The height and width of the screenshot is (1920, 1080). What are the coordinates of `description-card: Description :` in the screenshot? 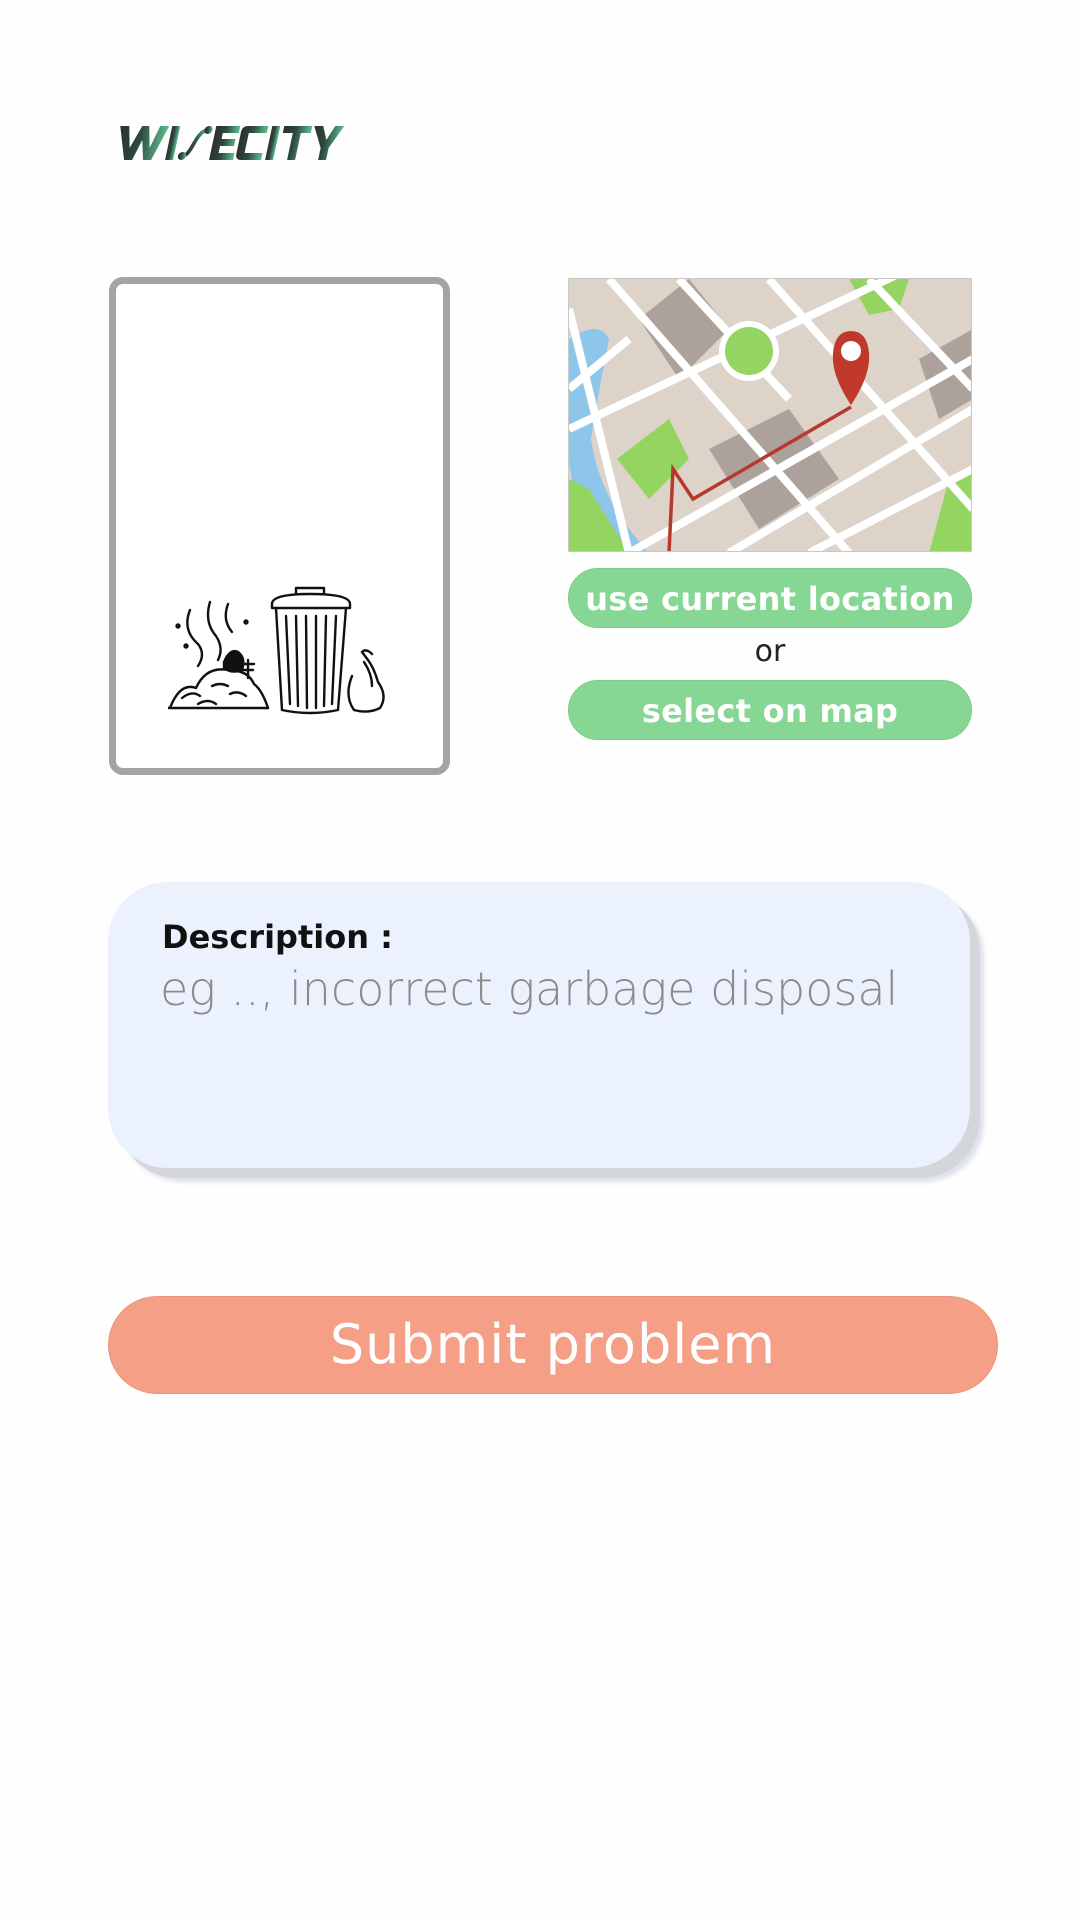 It's located at (539, 1025).